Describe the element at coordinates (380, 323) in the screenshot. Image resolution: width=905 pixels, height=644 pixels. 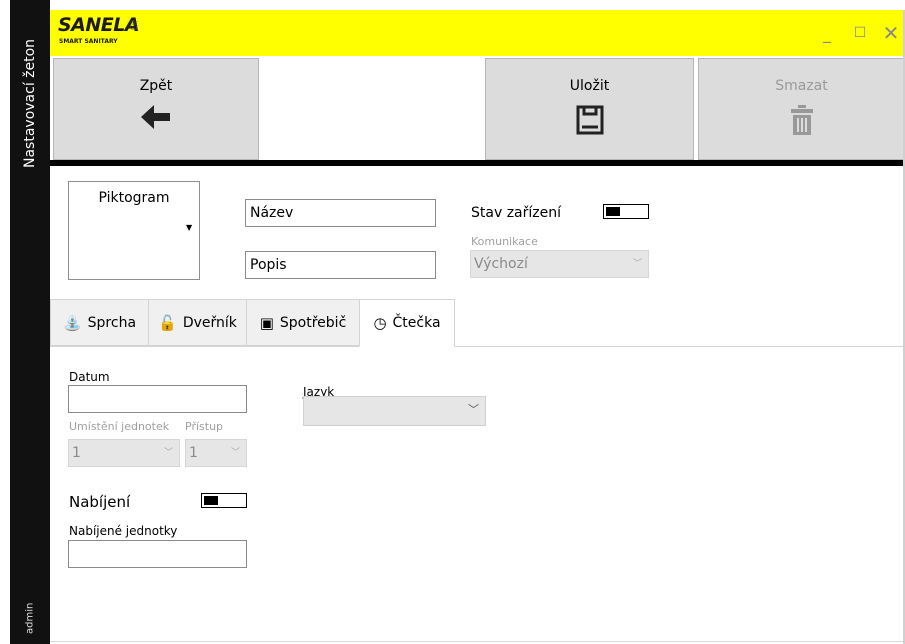
I see `reader-icon: ◷` at that location.